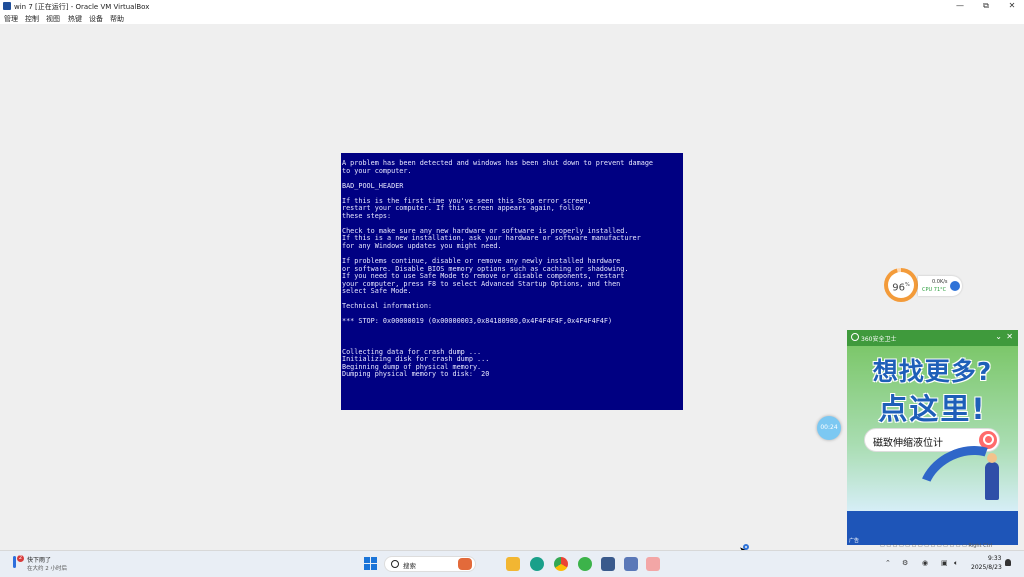 This screenshot has height=577, width=1024. What do you see at coordinates (905, 563) in the screenshot?
I see `network-icon: ⚙` at bounding box center [905, 563].